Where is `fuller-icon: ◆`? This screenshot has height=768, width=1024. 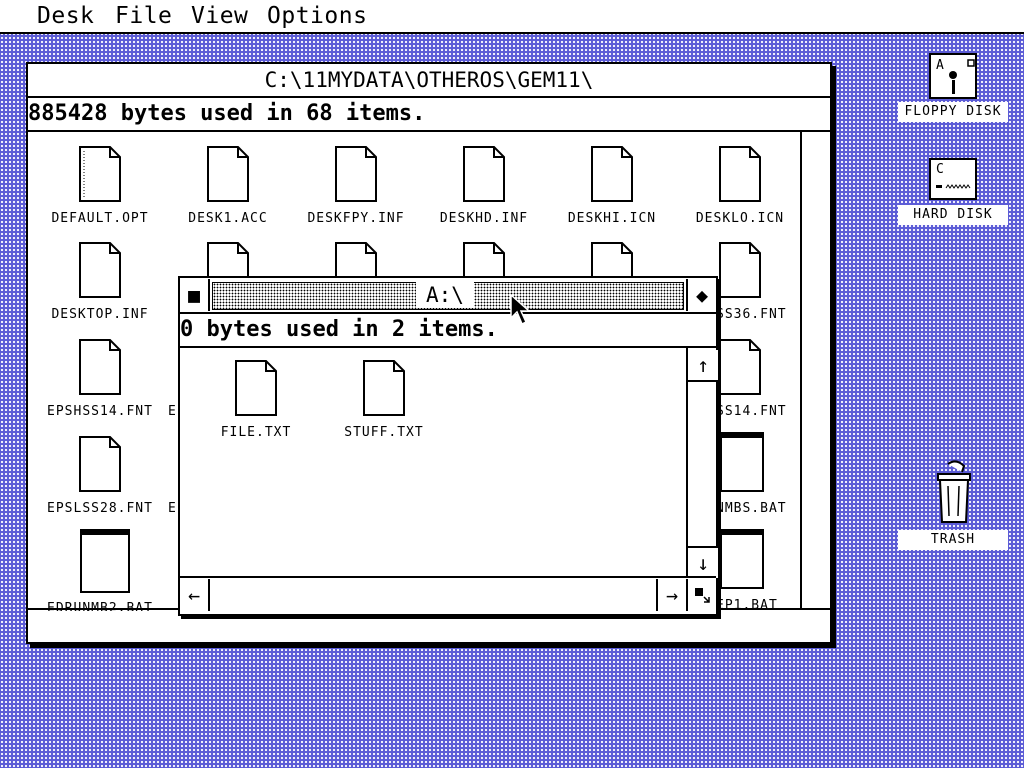 fuller-icon: ◆ is located at coordinates (702, 295).